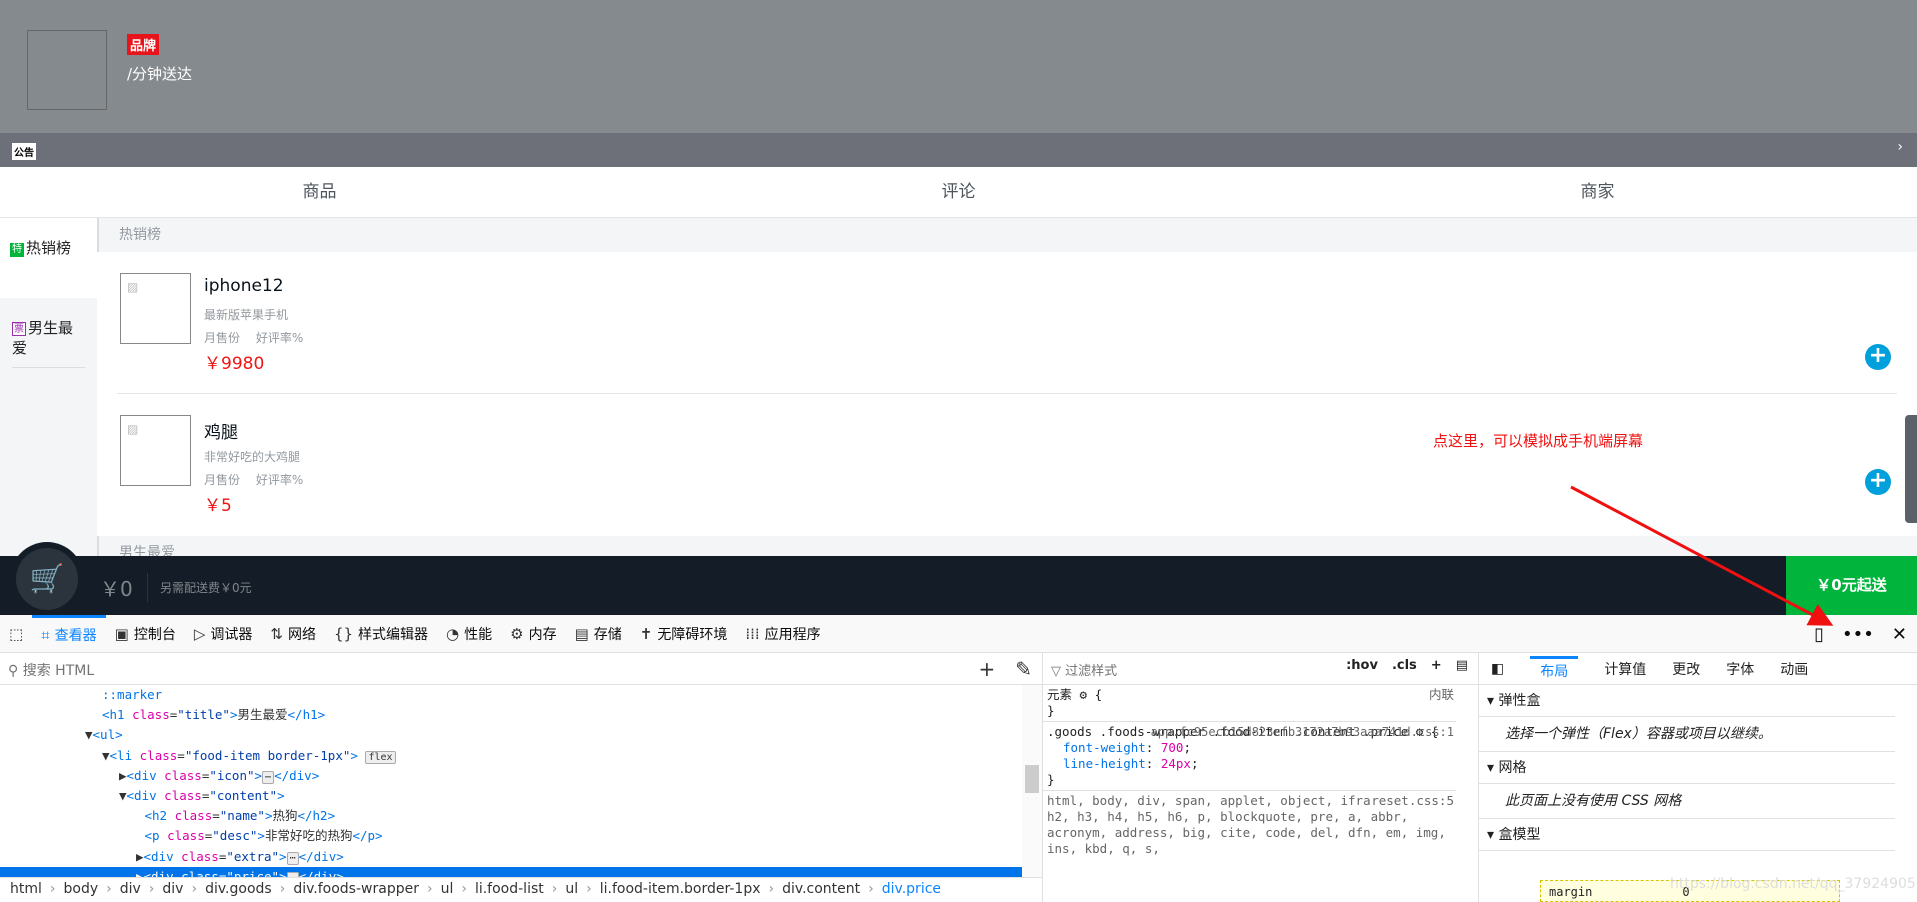 Image resolution: width=1917 pixels, height=902 pixels. Describe the element at coordinates (1404, 665) in the screenshot. I see `cls-button: .cls` at that location.